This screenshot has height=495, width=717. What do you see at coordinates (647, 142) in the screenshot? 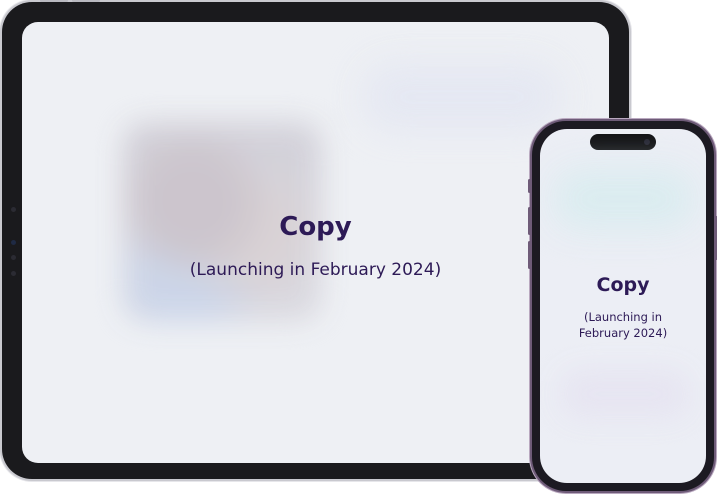
I see `front-camera-icon` at bounding box center [647, 142].